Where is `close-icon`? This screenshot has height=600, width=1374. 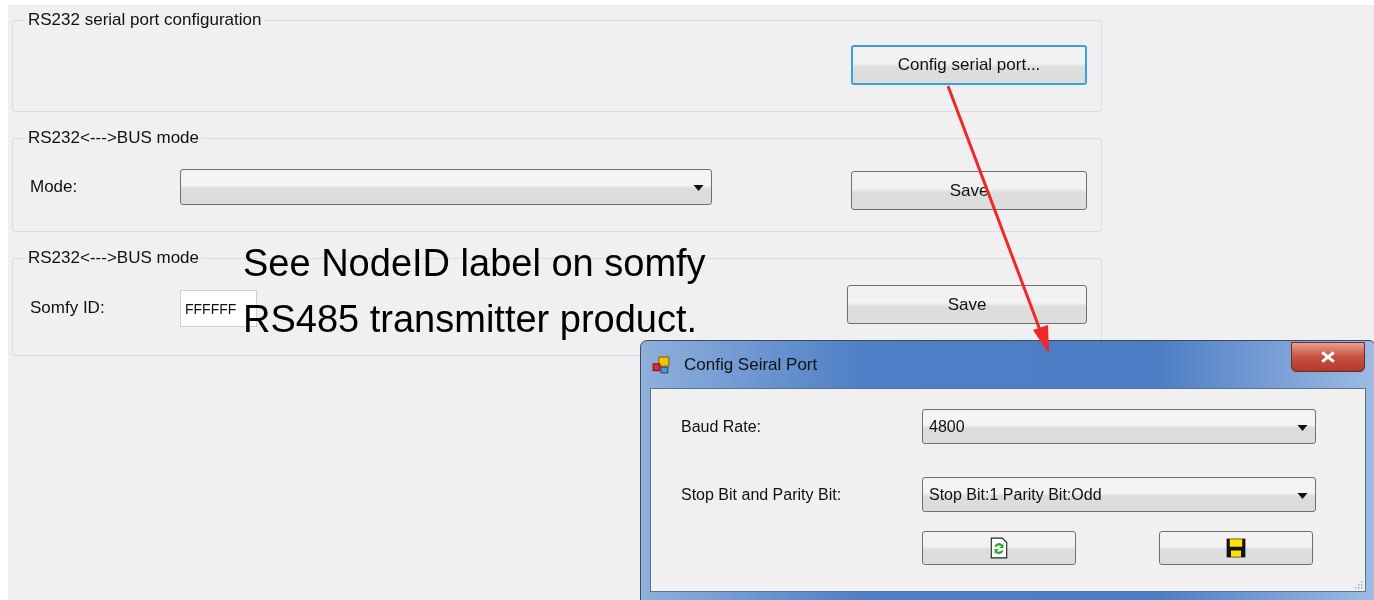
close-icon is located at coordinates (1328, 357).